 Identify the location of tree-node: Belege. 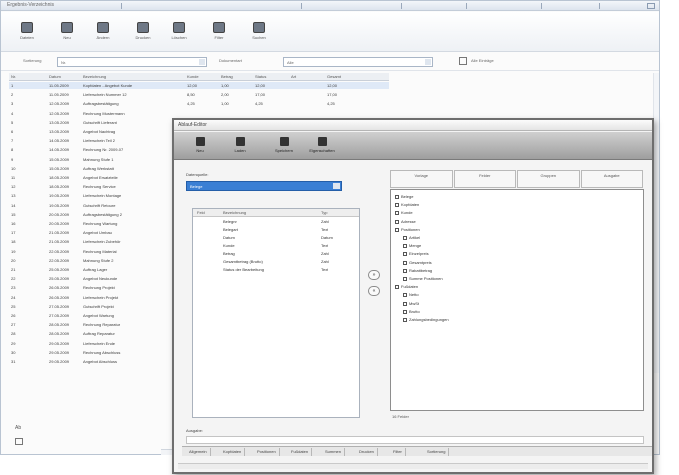
(404, 197).